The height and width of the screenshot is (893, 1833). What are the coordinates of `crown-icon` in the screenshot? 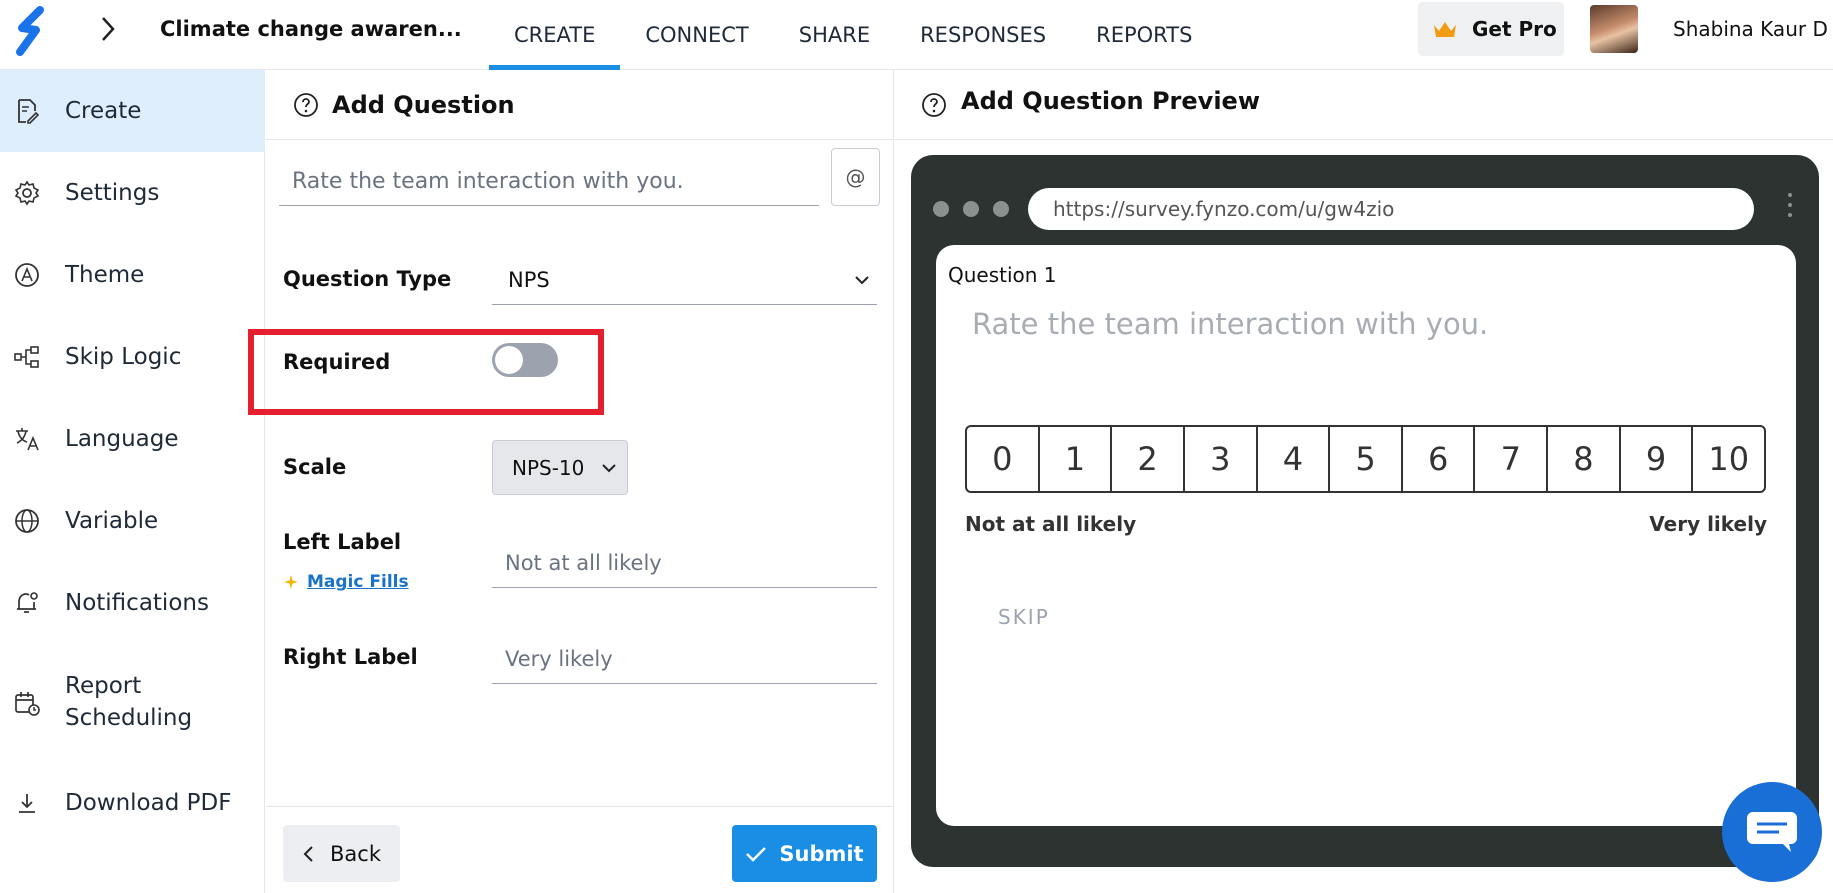 It's located at (1445, 29).